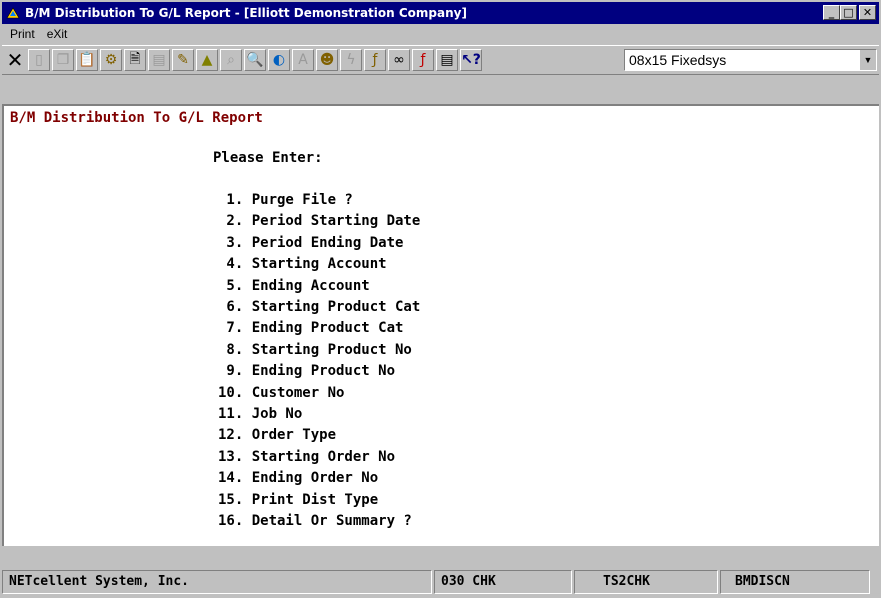 The height and width of the screenshot is (598, 881). What do you see at coordinates (447, 60) in the screenshot?
I see `memo-icon: ▤` at bounding box center [447, 60].